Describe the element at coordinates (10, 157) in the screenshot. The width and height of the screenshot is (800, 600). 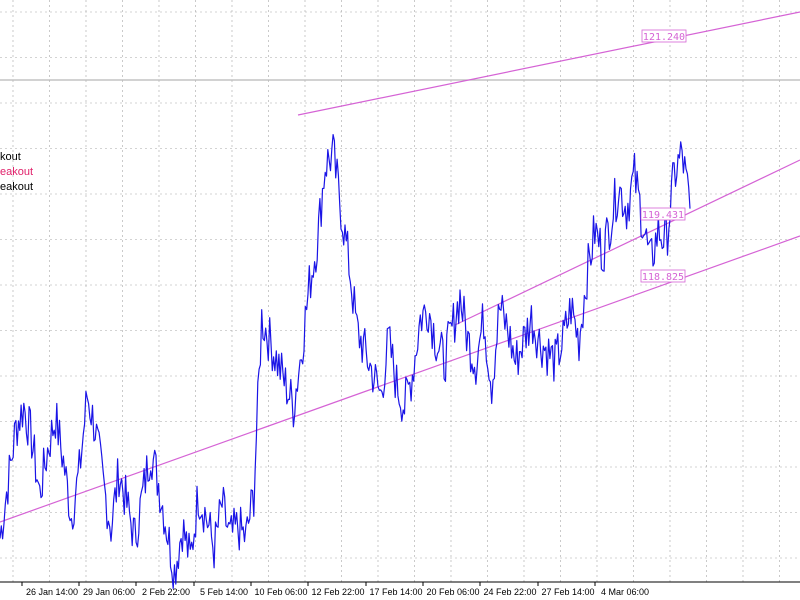
I see `legend-item-1: kout` at that location.